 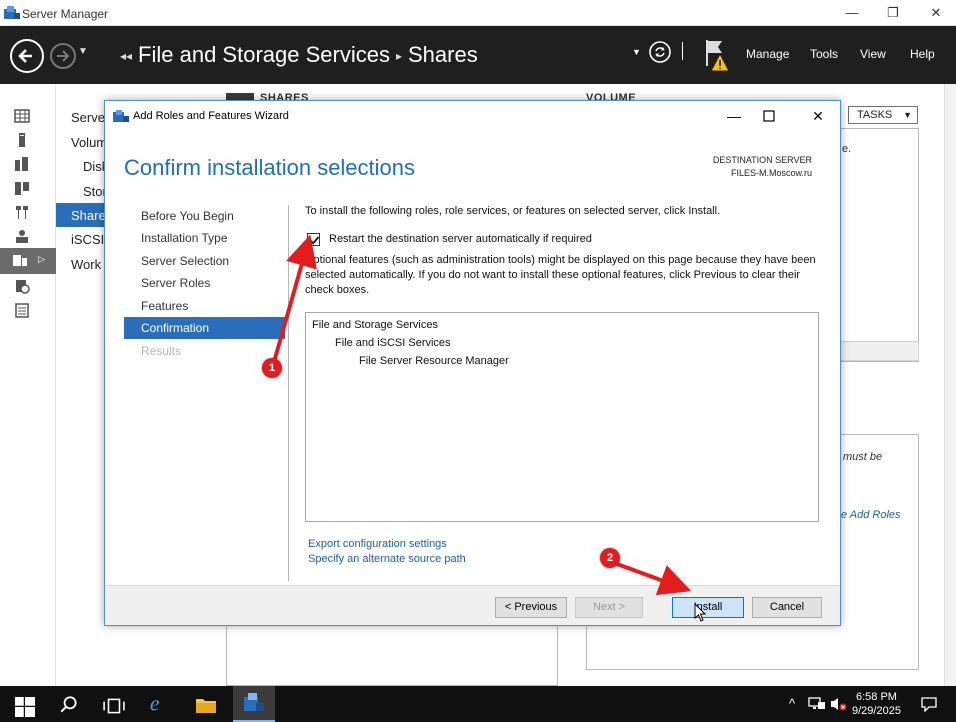 What do you see at coordinates (204, 283) in the screenshot?
I see `step-server-roles: Server Roles` at bounding box center [204, 283].